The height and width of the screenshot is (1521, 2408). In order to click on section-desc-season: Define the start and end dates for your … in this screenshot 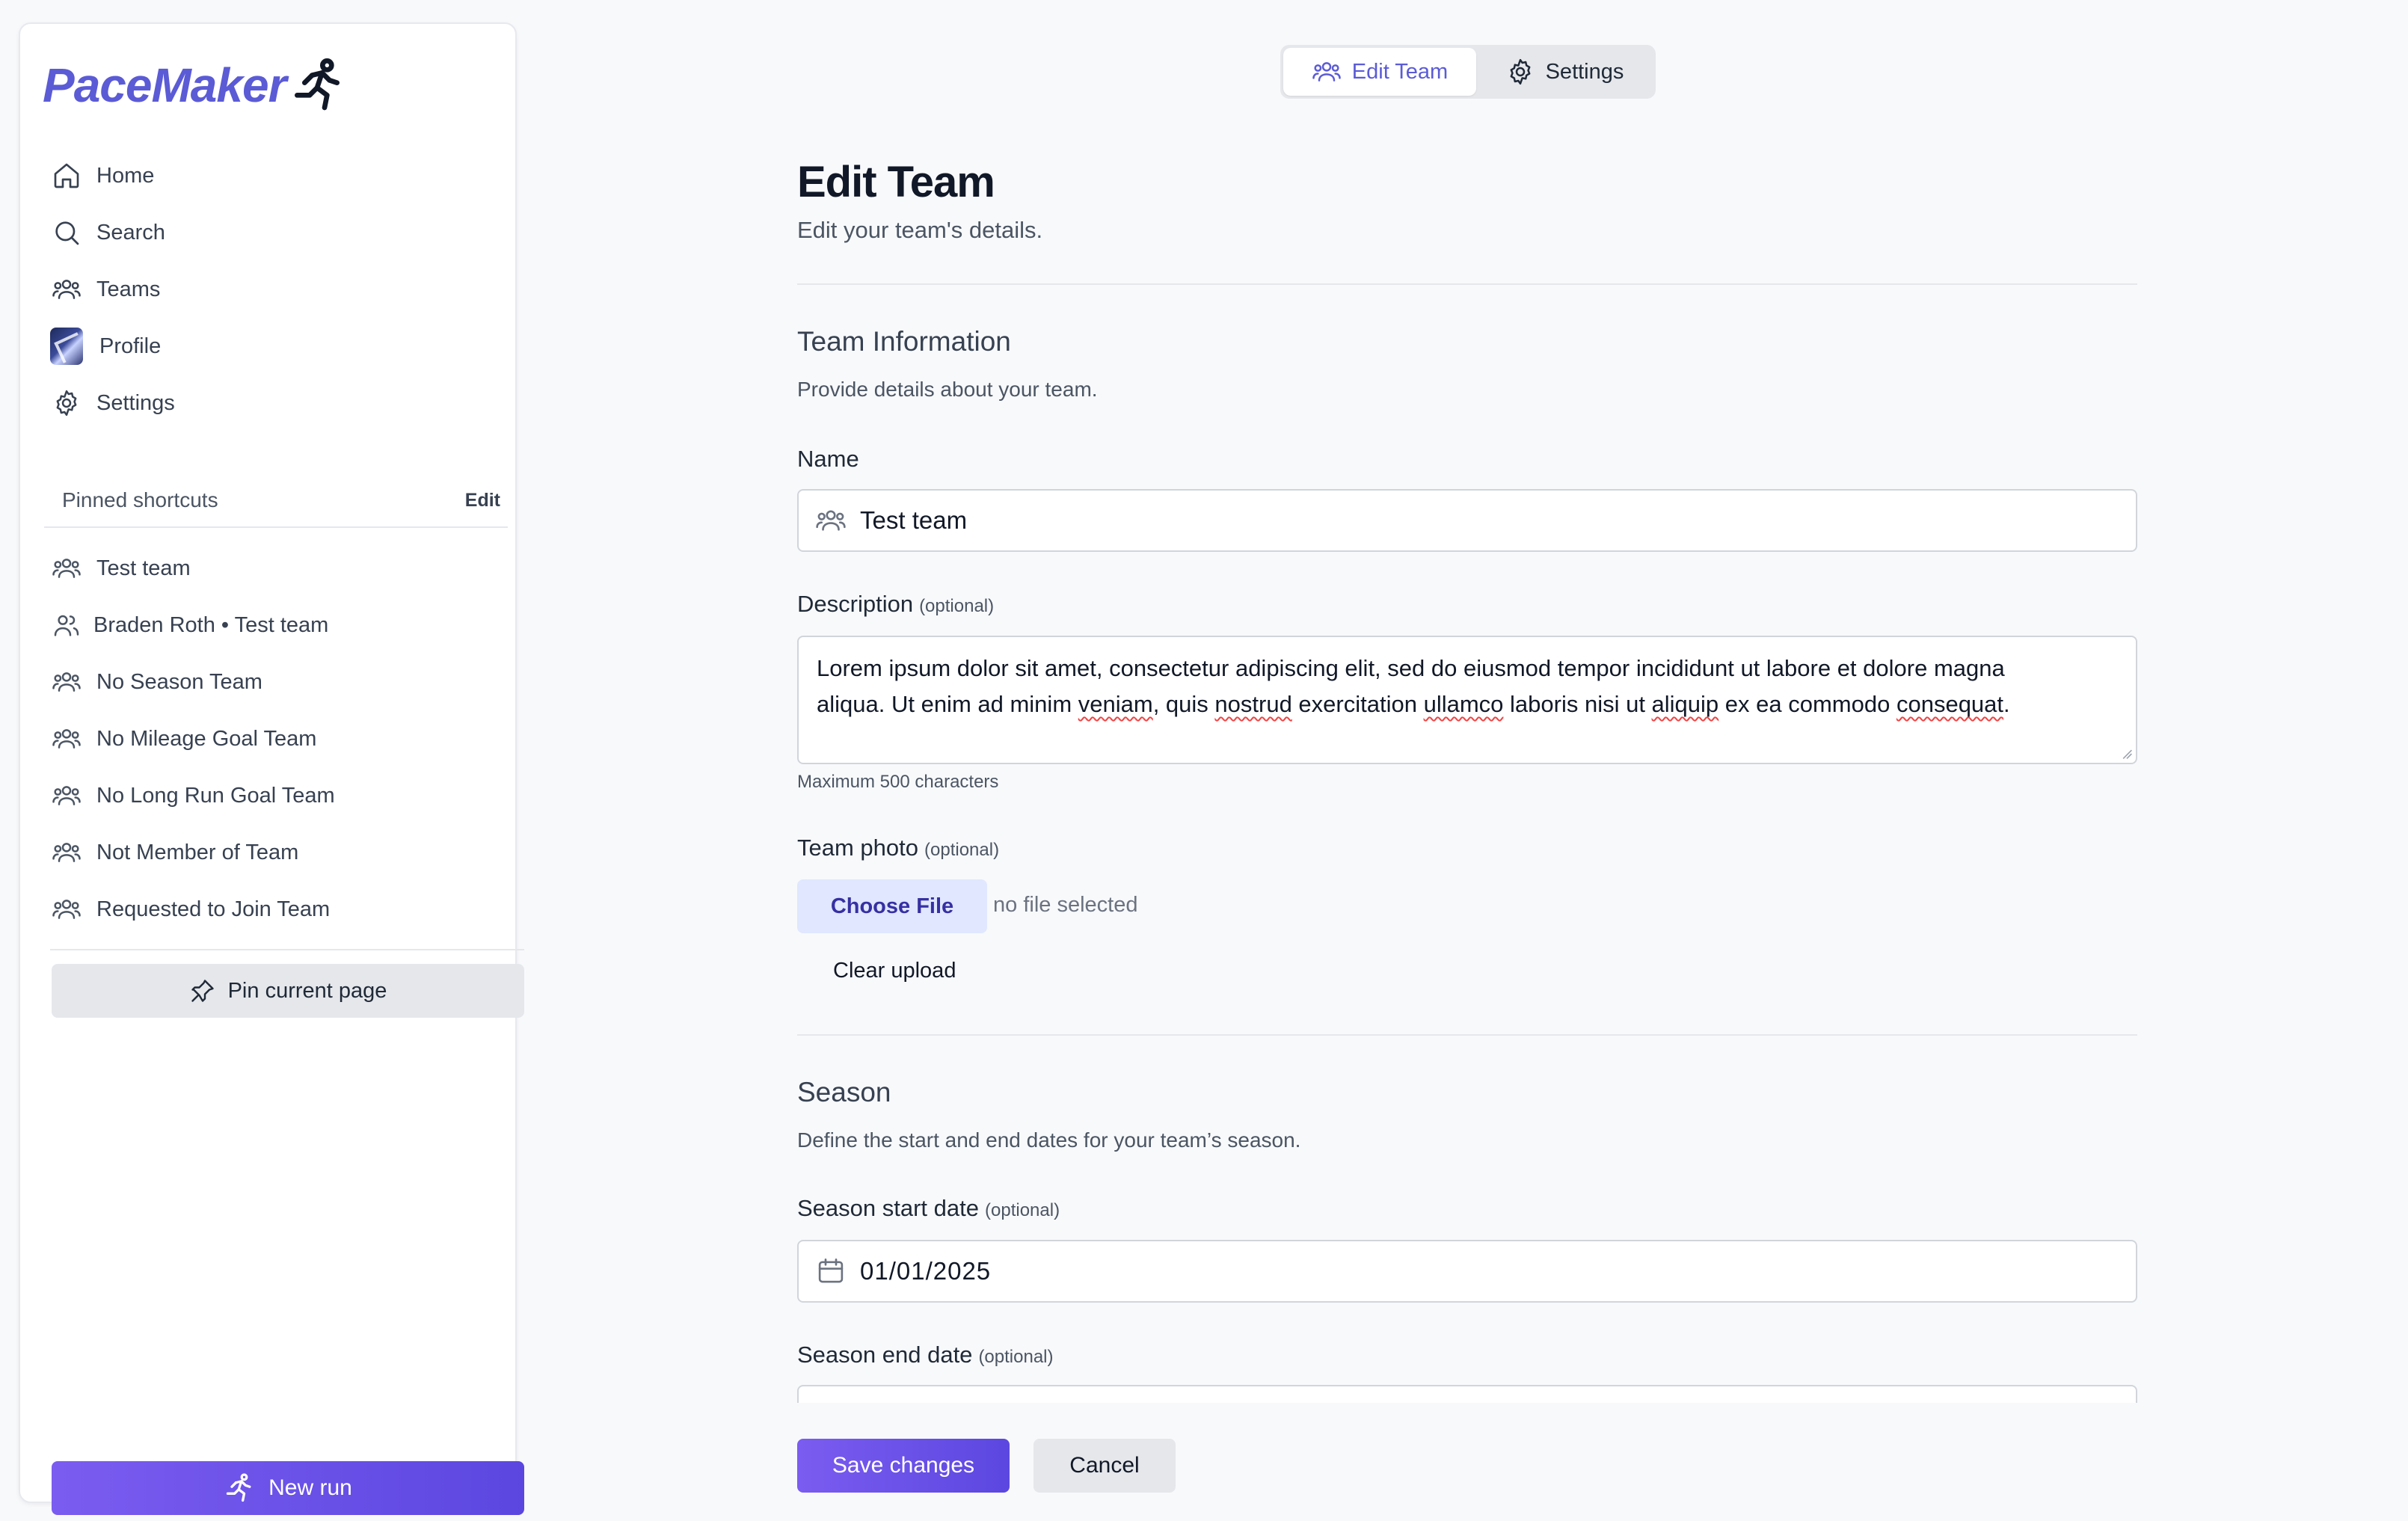, I will do `click(1049, 1140)`.